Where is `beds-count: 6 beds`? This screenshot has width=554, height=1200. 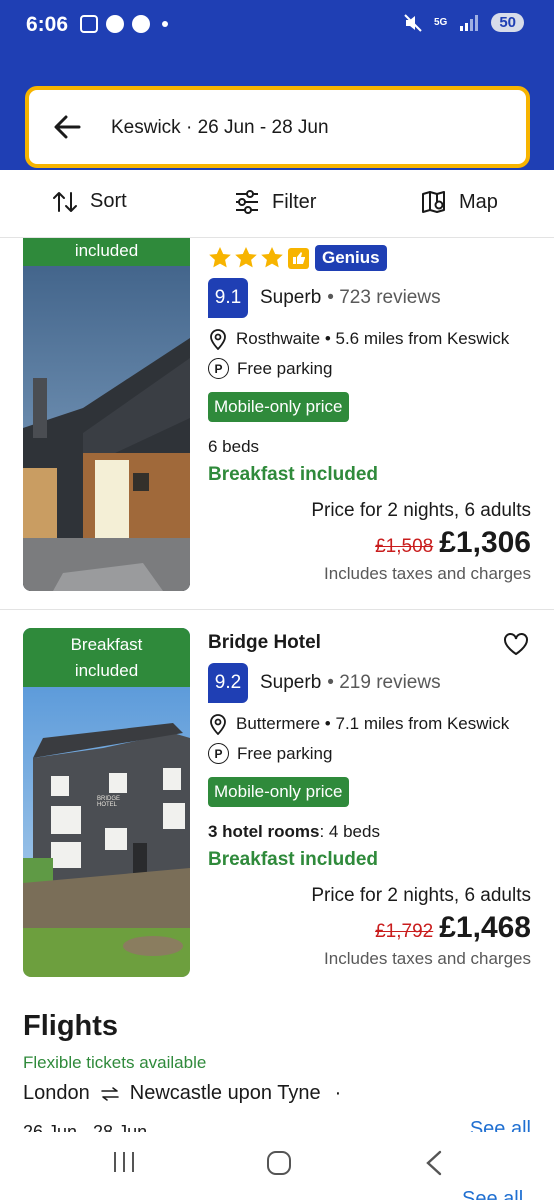 beds-count: 6 beds is located at coordinates (234, 446).